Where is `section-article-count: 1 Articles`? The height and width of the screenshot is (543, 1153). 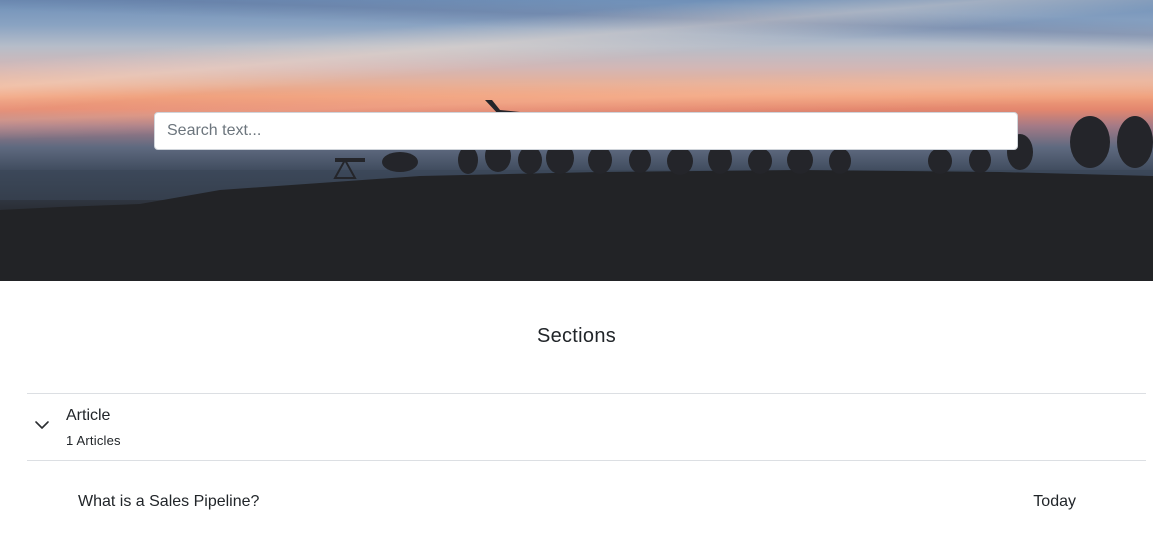
section-article-count: 1 Articles is located at coordinates (93, 440).